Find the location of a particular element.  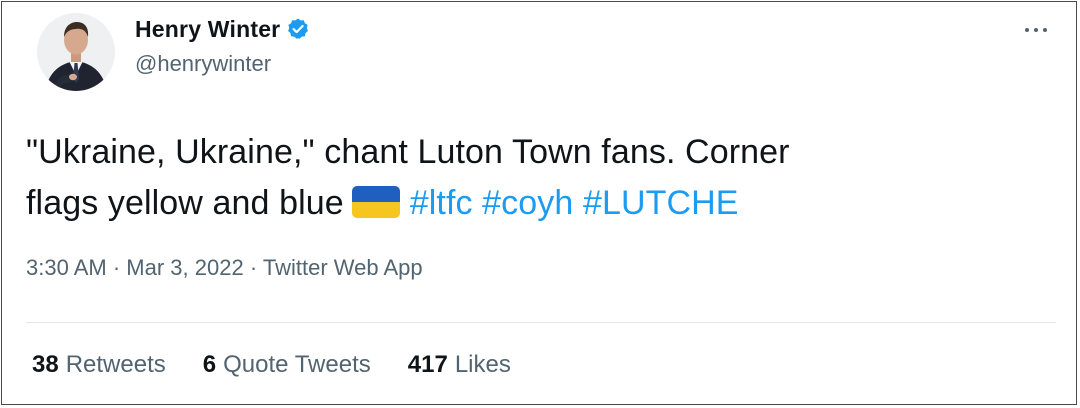

likes-stat: 417 Likes is located at coordinates (459, 365).